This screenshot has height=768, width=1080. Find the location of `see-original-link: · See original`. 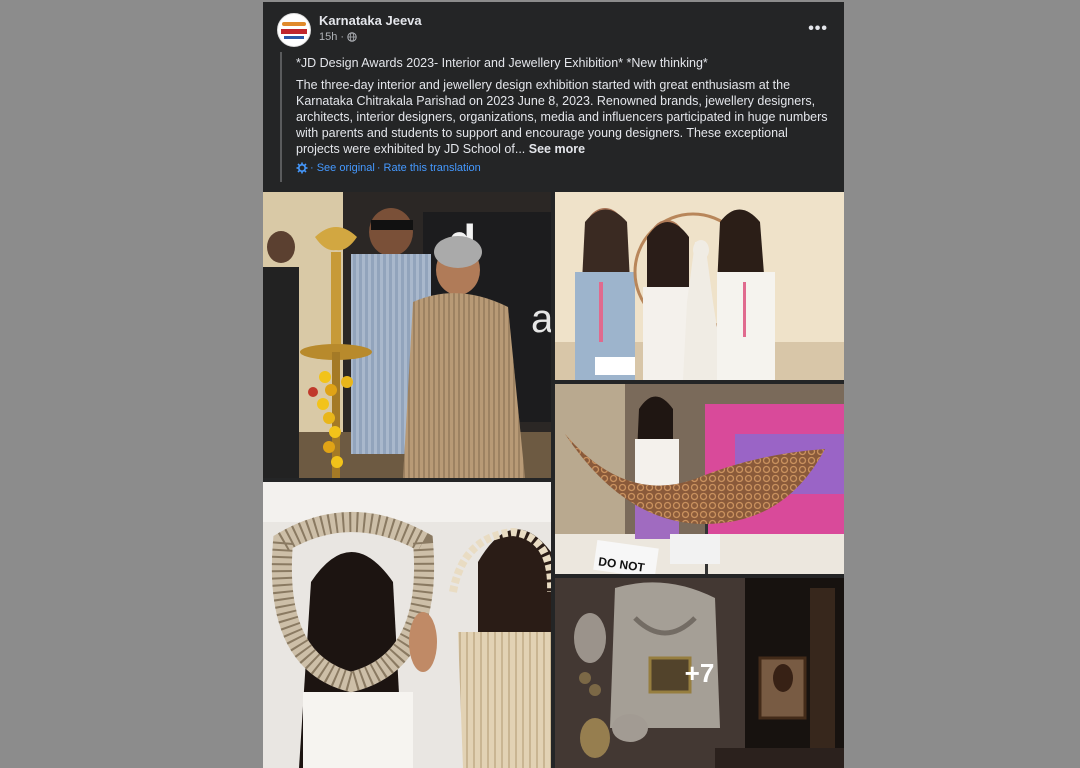

see-original-link: · See original is located at coordinates (342, 168).